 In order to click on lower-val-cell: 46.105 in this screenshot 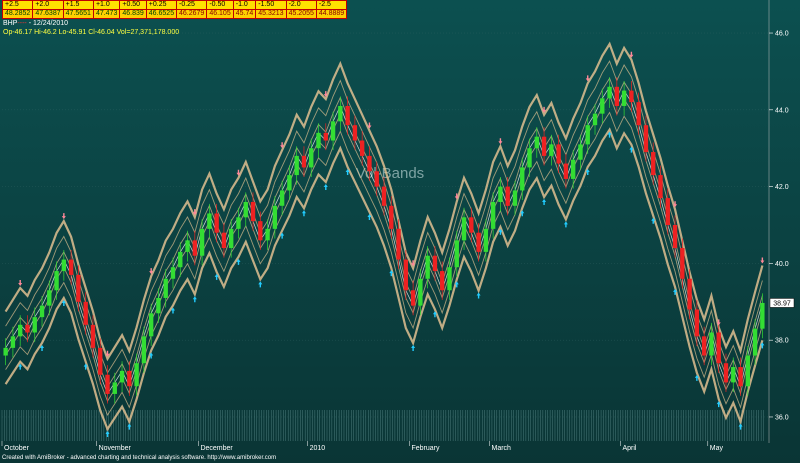, I will do `click(220, 14)`.